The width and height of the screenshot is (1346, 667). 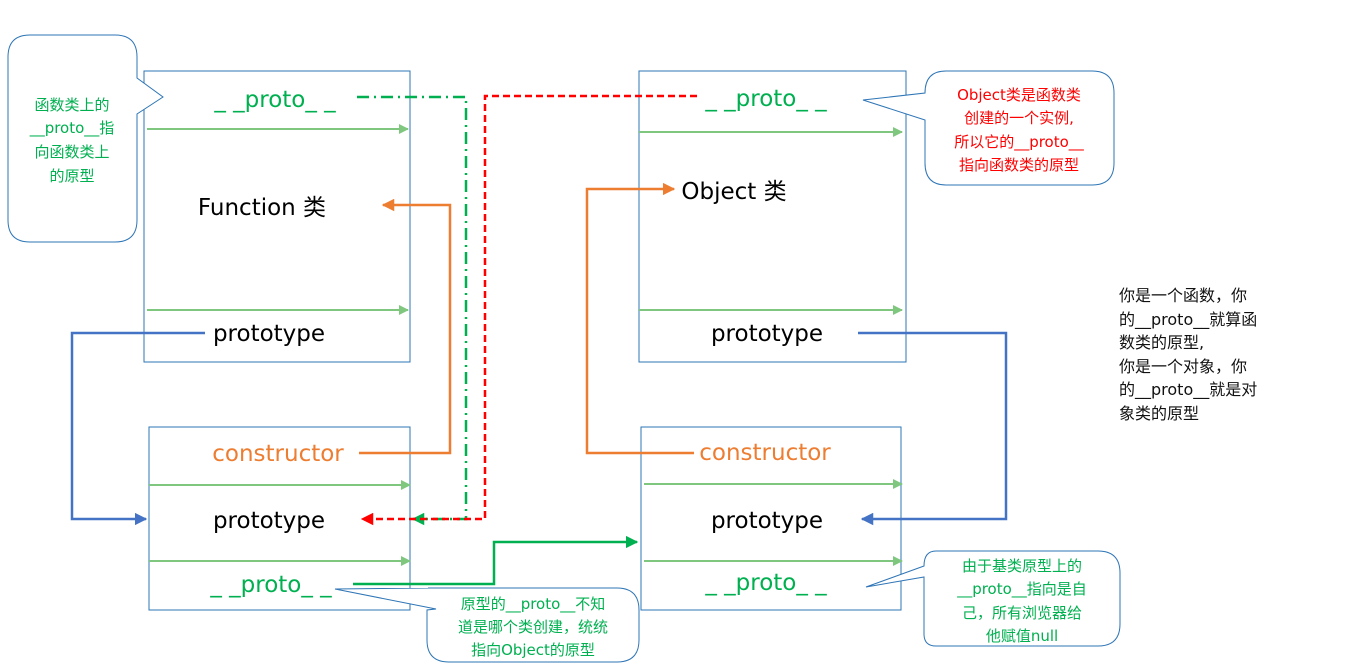 What do you see at coordinates (765, 99) in the screenshot?
I see `object-class-proto-label: _ _proto_ _` at bounding box center [765, 99].